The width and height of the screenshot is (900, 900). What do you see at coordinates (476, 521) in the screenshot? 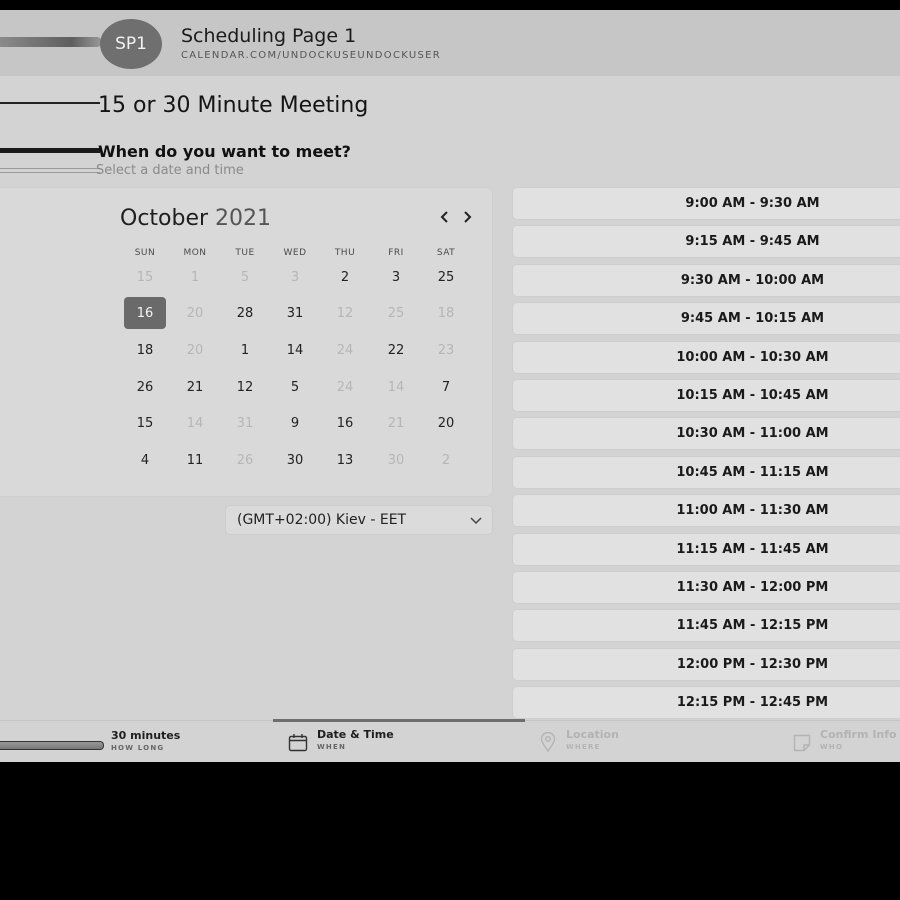
I see `chevron-down-icon` at bounding box center [476, 521].